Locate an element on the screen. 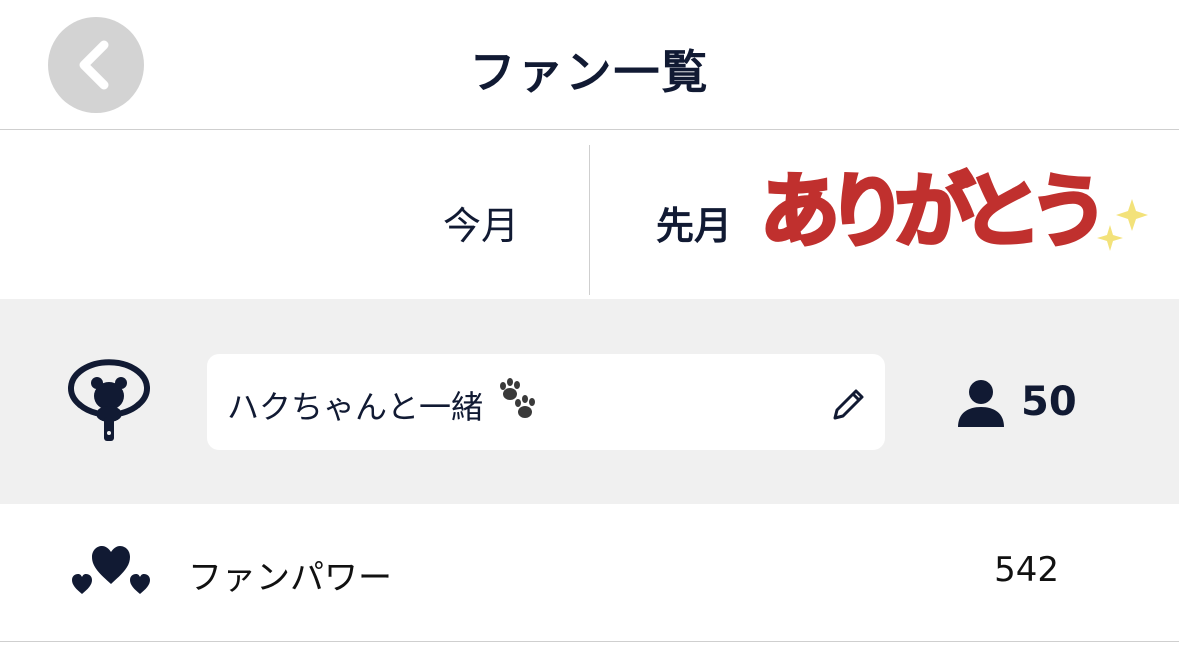 Image resolution: width=1179 pixels, height=650 pixels. fan-club-name: ハクちゃんと一緒 is located at coordinates (355, 407).